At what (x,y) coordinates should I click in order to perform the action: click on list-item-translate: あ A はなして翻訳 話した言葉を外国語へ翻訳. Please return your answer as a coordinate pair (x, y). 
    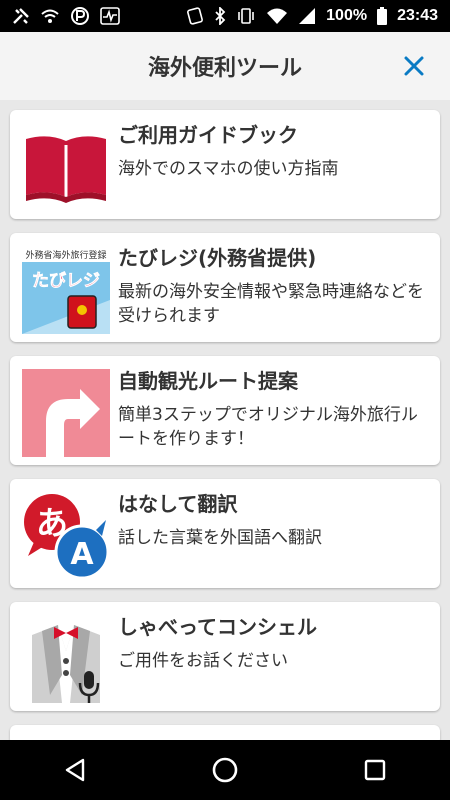
    Looking at the image, I should click on (225, 533).